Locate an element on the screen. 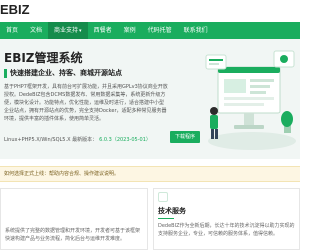 The width and height of the screenshot is (320, 250). service-icon is located at coordinates (163, 197).